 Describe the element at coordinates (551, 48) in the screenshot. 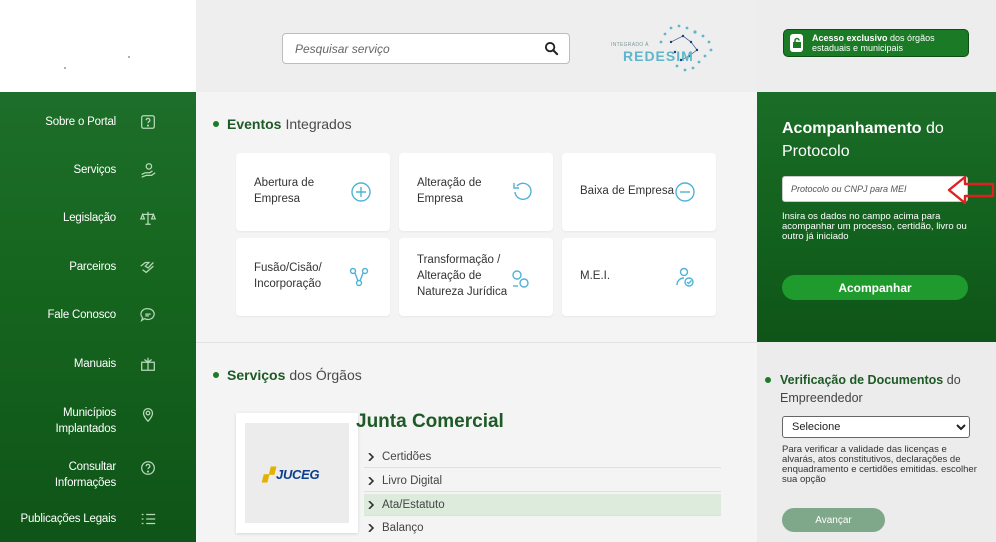

I see `search-icon` at that location.